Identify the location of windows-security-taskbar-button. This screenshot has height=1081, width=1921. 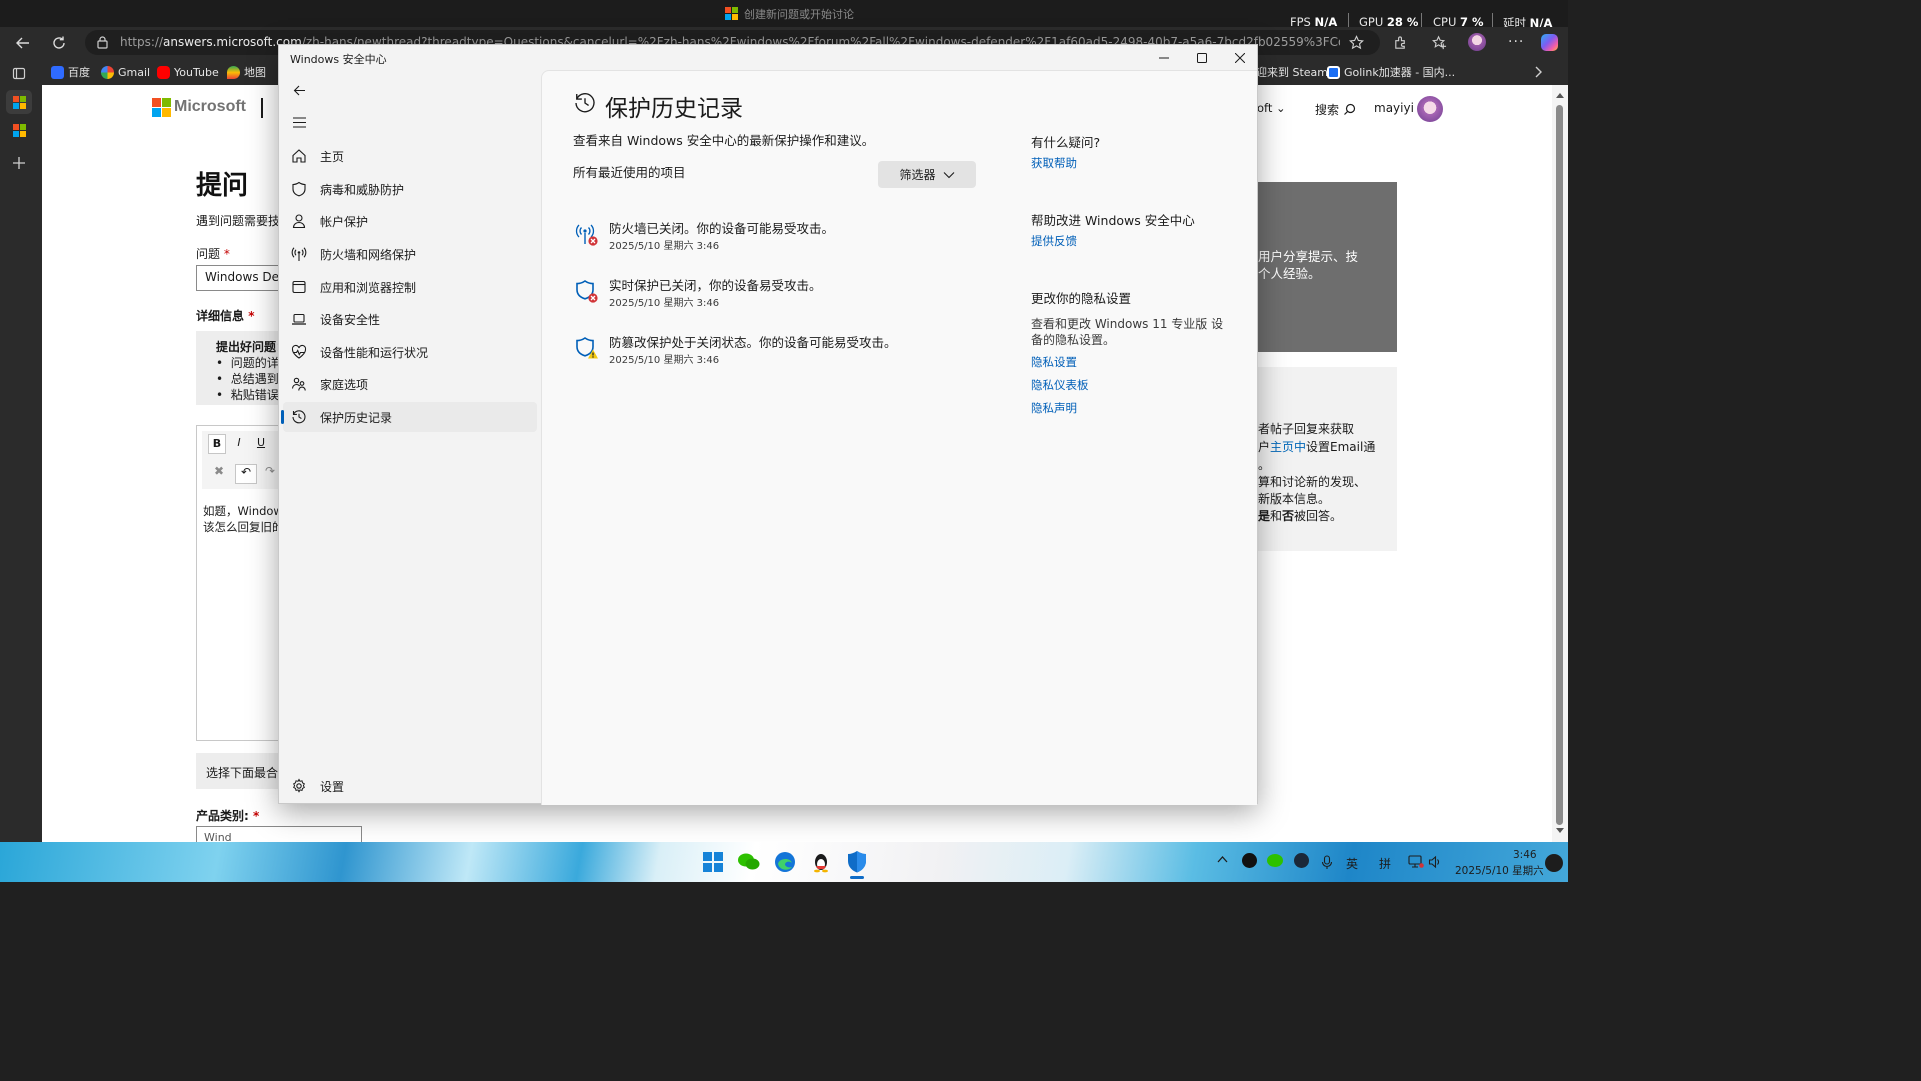
(857, 862).